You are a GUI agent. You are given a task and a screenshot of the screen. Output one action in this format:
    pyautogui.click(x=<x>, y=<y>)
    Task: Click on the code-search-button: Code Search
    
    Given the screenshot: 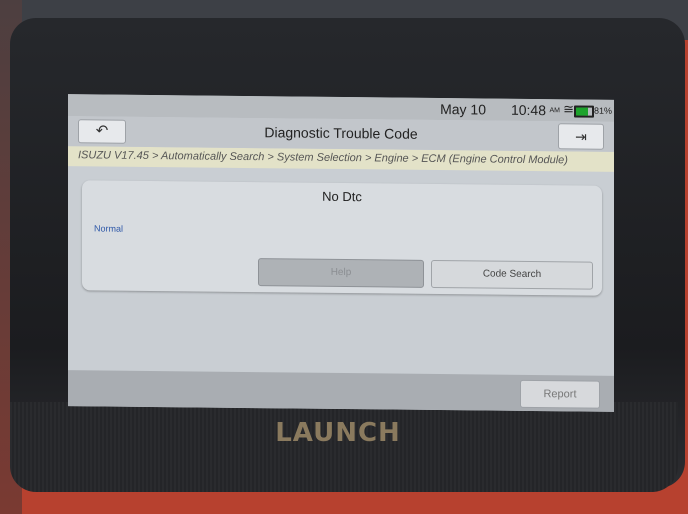 What is the action you would take?
    pyautogui.click(x=512, y=274)
    